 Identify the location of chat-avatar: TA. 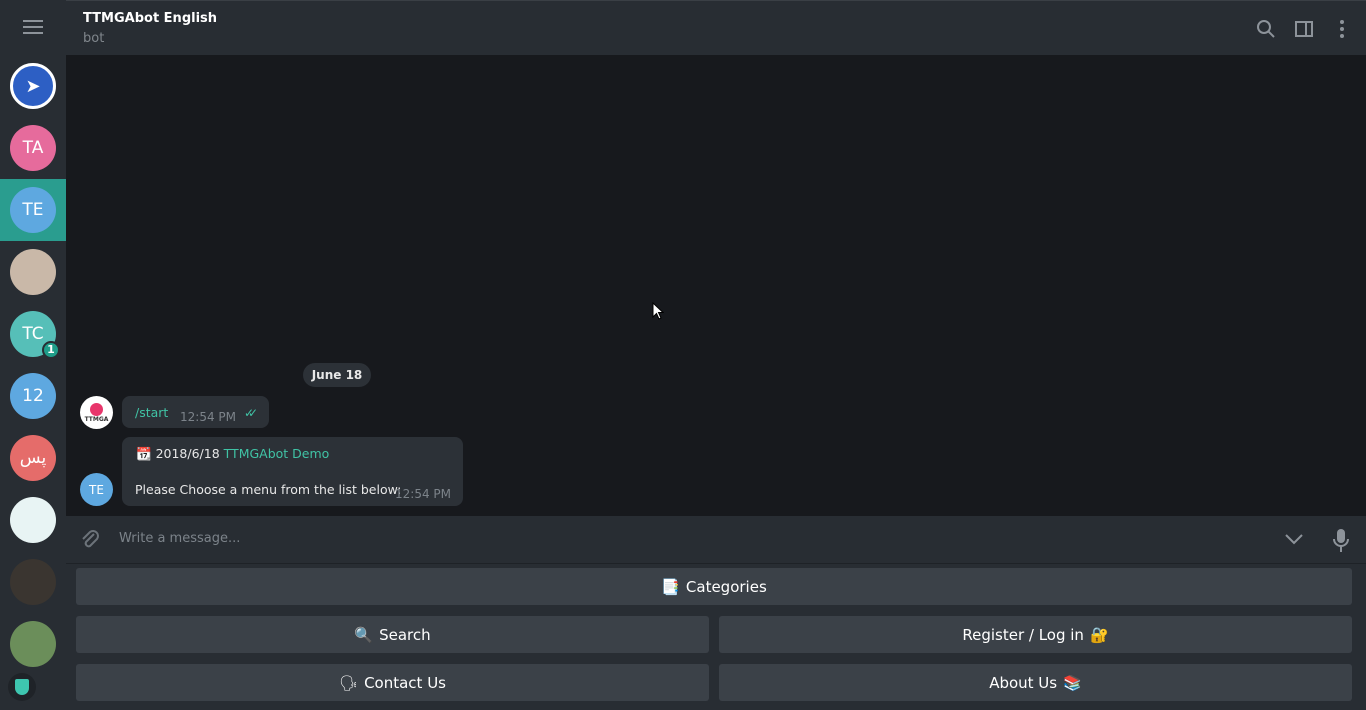
(33, 148).